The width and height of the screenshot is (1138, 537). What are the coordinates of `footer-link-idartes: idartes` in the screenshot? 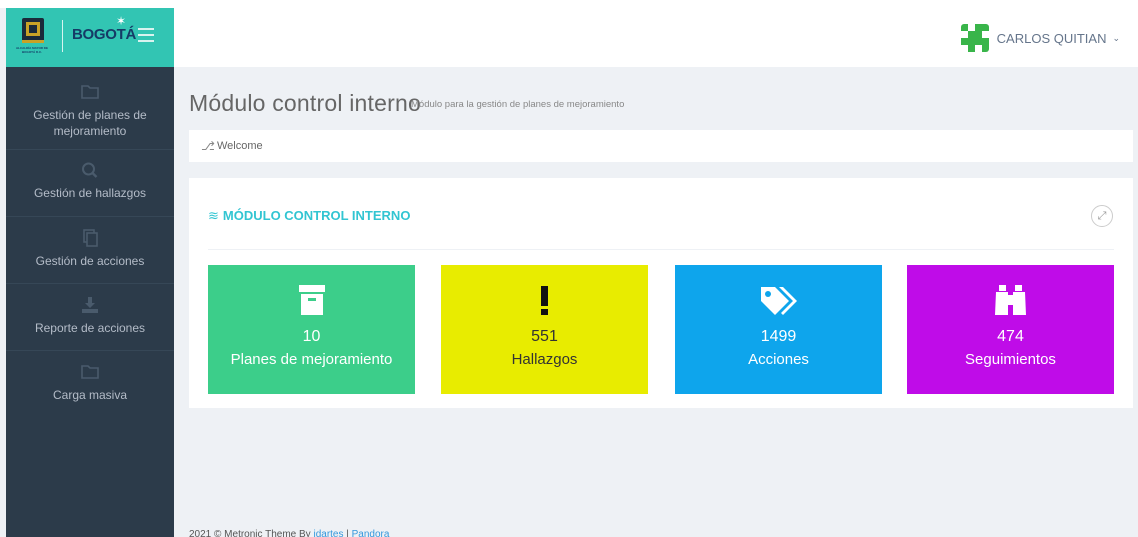 It's located at (328, 533).